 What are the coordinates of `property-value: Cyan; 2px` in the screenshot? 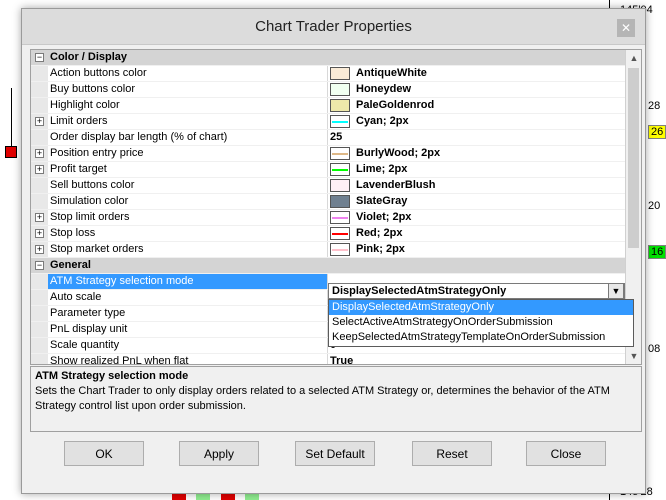 It's located at (382, 121).